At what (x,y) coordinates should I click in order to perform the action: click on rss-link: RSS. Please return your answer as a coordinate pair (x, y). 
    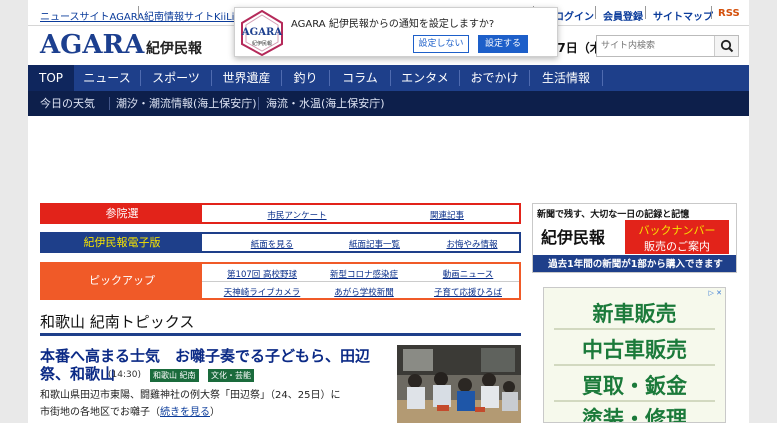
    Looking at the image, I should click on (729, 13).